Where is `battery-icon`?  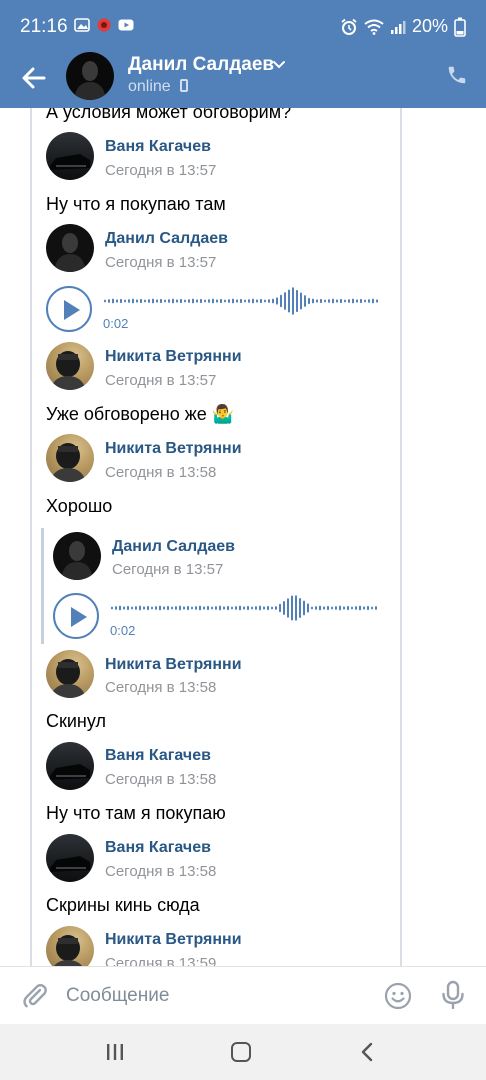
battery-icon is located at coordinates (460, 27).